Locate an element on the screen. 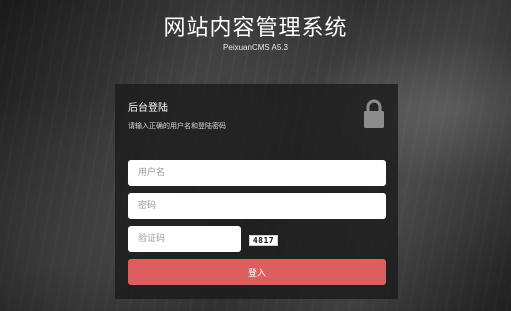  login-instructions: 请输入正确的用户名和登陆密码 is located at coordinates (177, 126).